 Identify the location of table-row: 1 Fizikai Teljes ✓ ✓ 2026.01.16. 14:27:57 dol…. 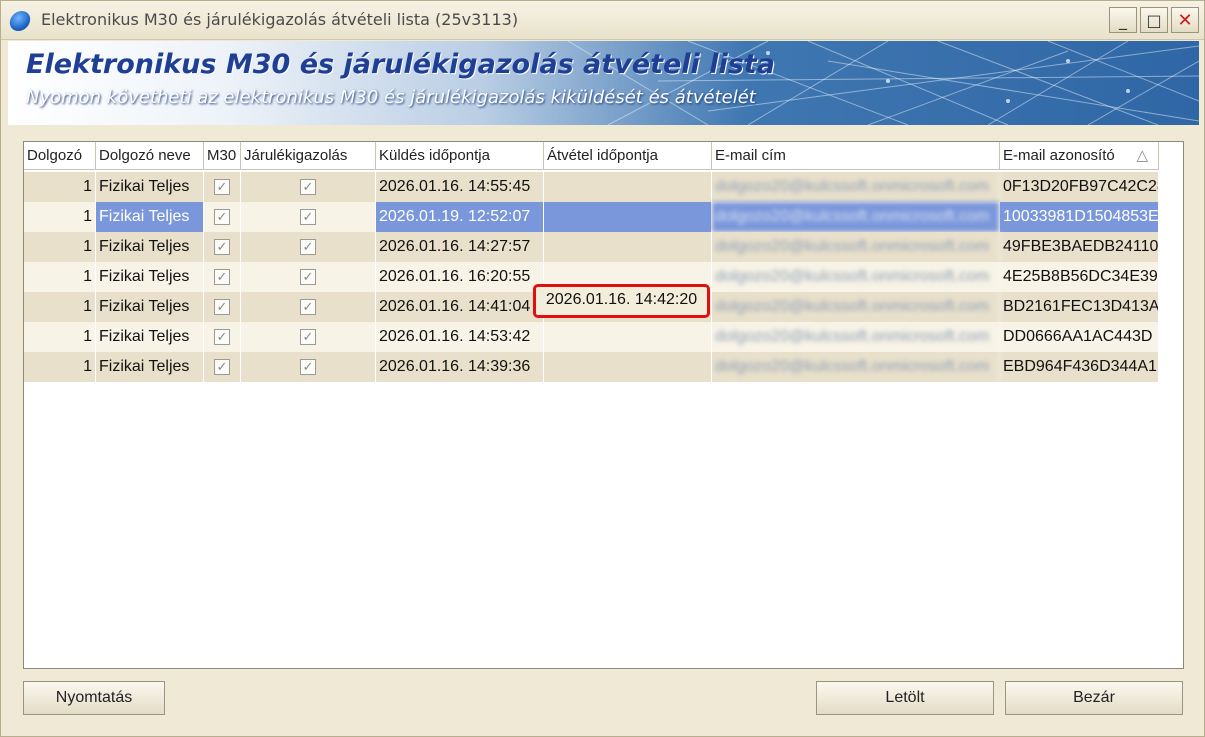
(591, 247).